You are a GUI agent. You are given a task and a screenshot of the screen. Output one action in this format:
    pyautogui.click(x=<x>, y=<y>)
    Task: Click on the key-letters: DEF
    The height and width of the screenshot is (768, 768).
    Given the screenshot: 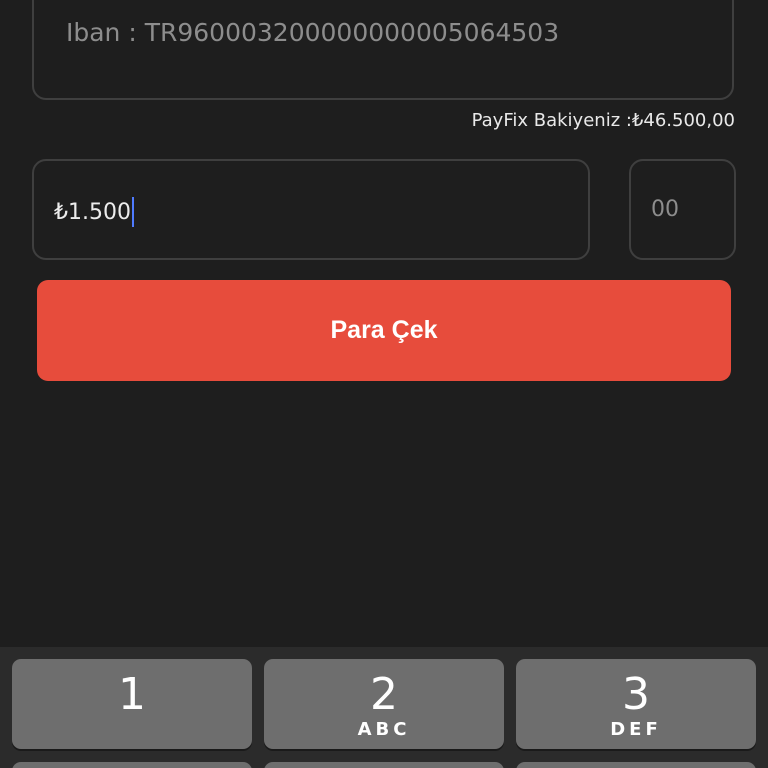 What is the action you would take?
    pyautogui.click(x=636, y=729)
    